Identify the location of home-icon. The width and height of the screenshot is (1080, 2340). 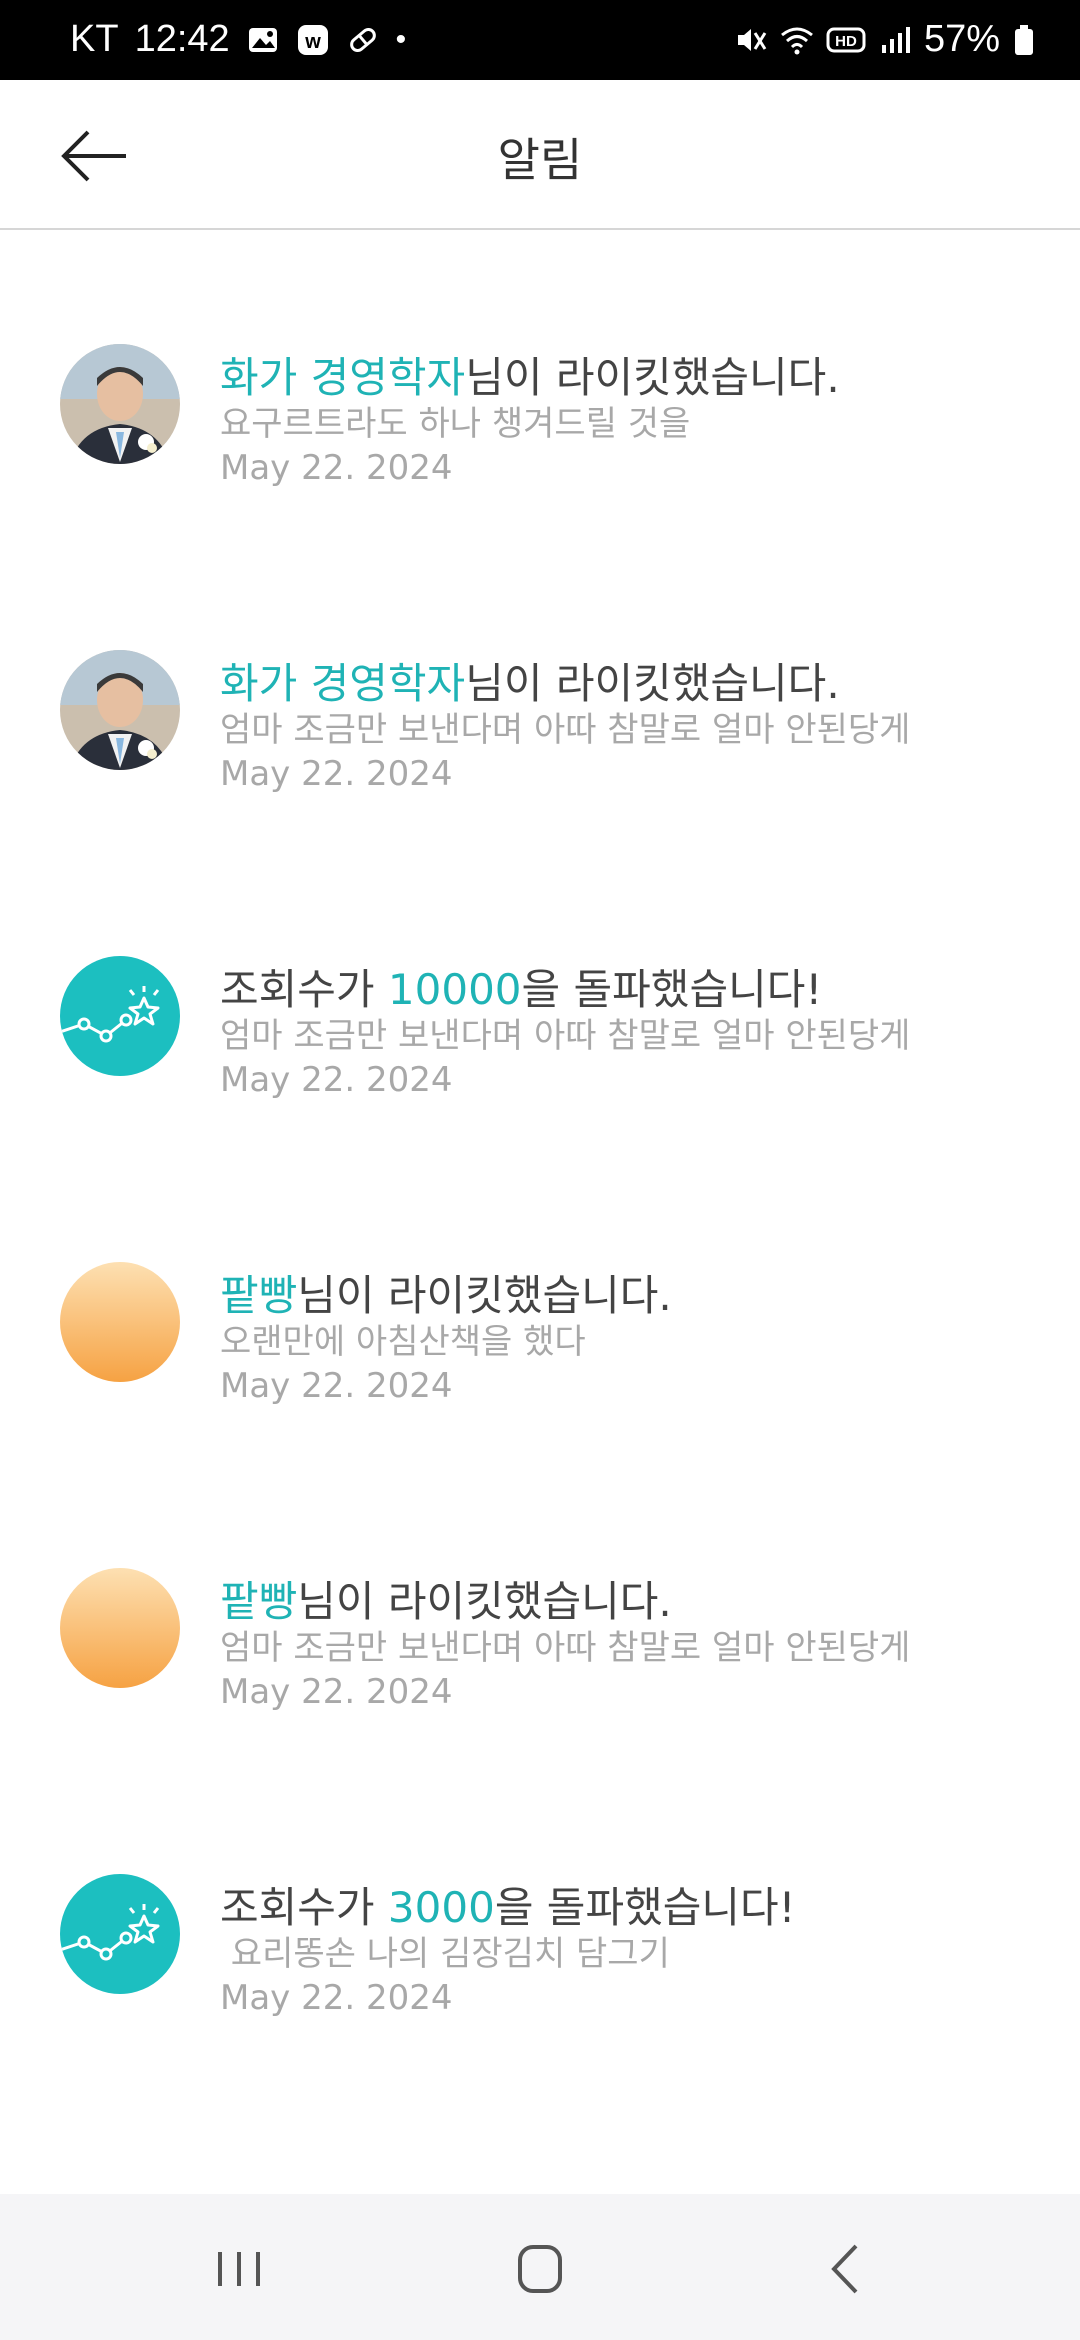
(540, 2269).